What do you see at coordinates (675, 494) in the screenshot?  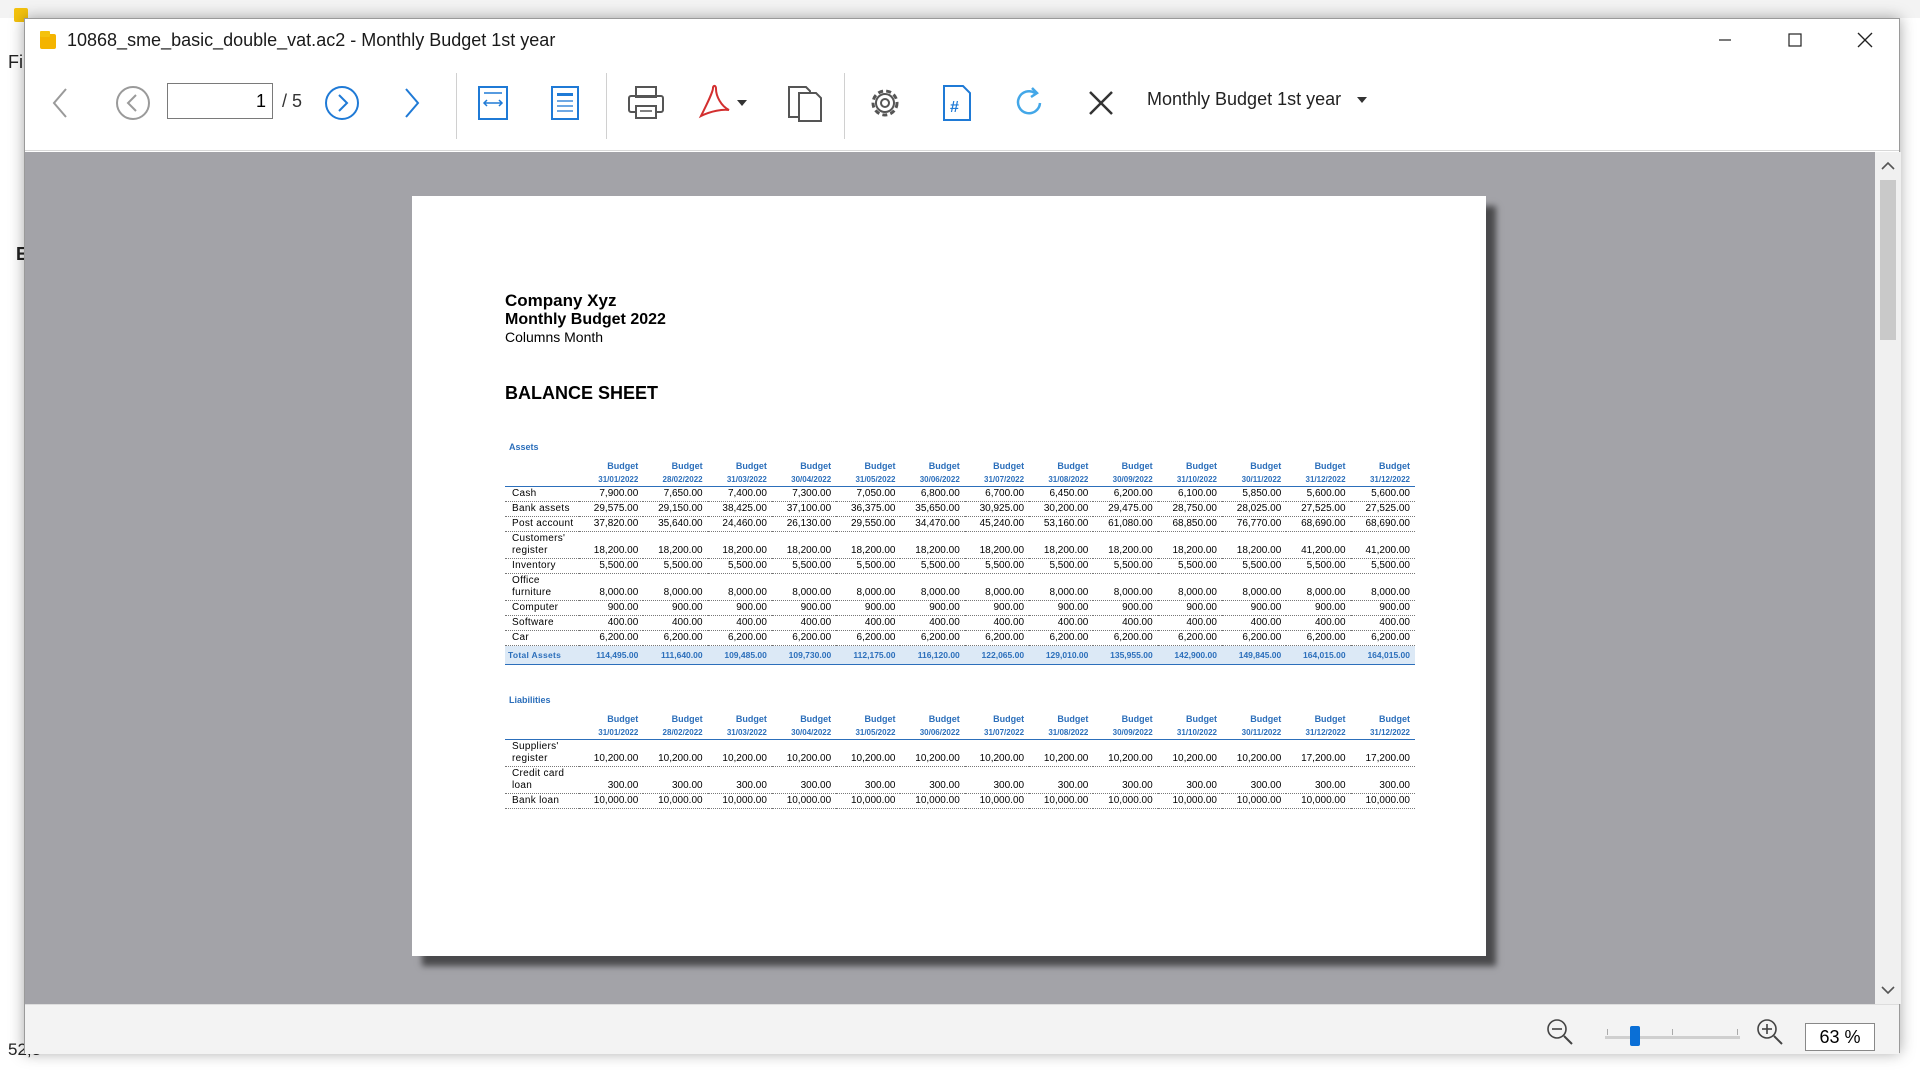 I see `table-cell: 7,650.00` at bounding box center [675, 494].